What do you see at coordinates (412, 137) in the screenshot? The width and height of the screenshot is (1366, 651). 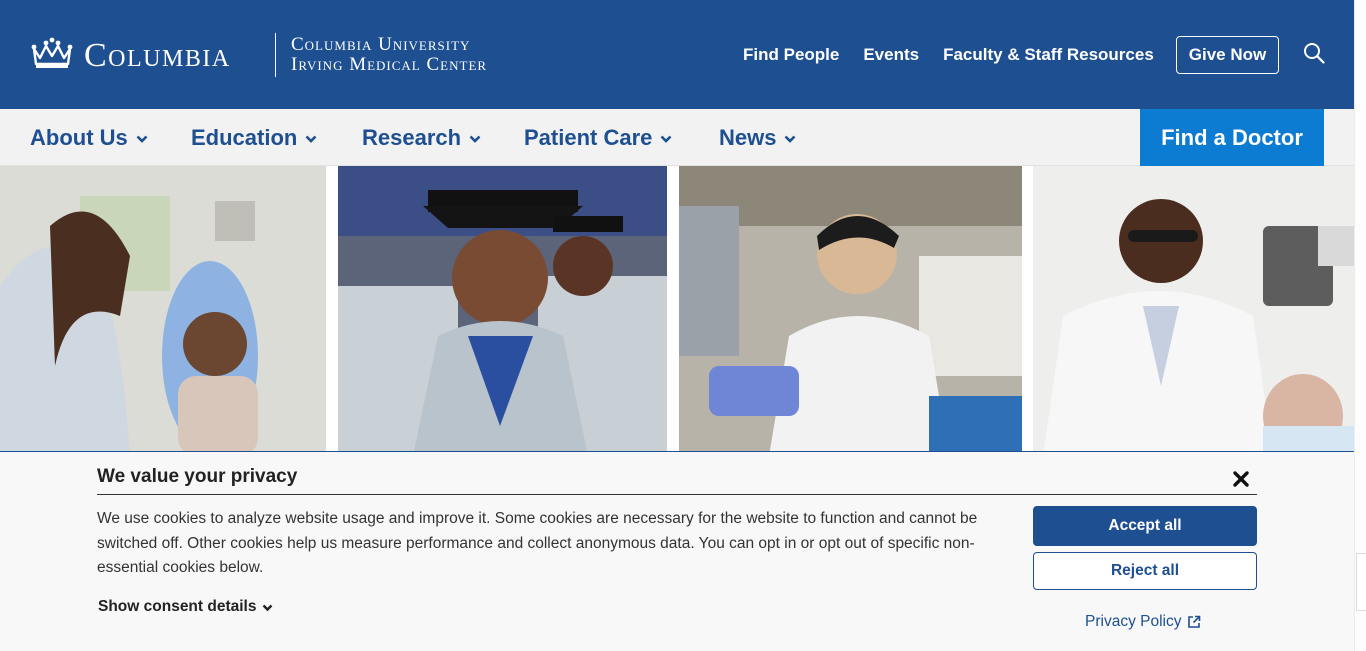 I see `nav-item-label: Research` at bounding box center [412, 137].